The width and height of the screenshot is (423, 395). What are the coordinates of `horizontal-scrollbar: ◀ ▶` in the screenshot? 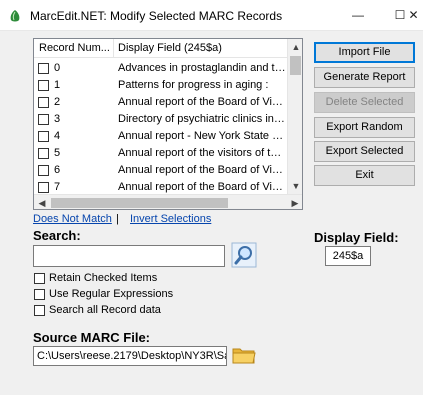 It's located at (168, 201).